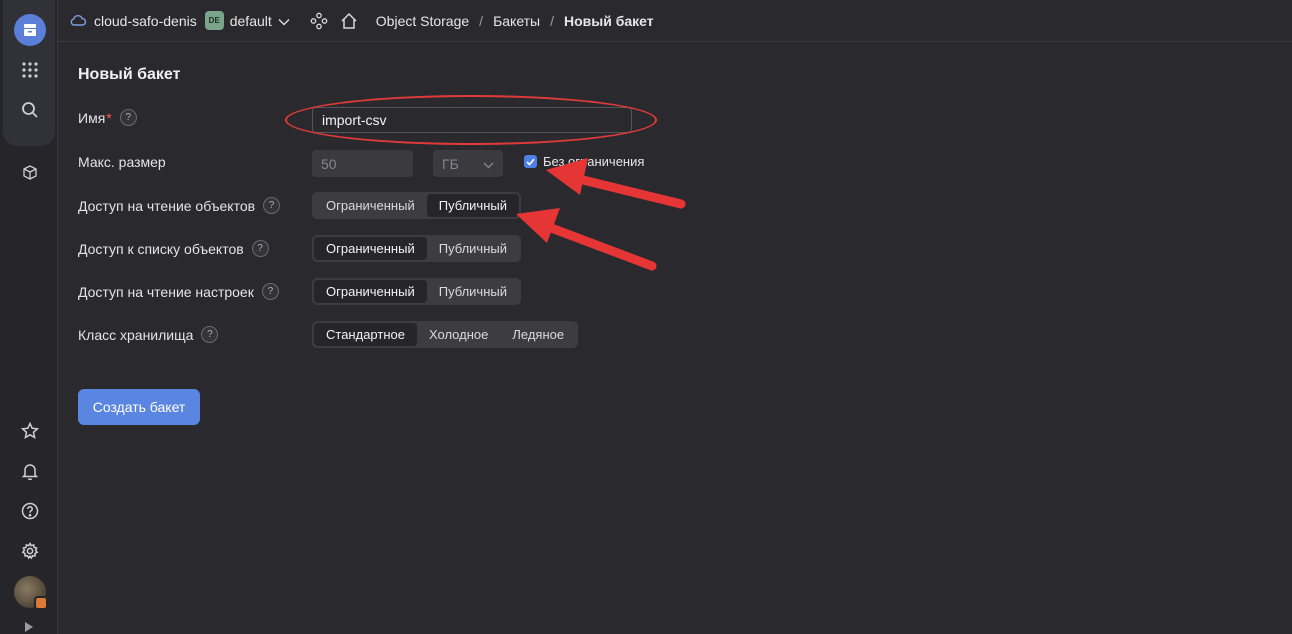 This screenshot has height=634, width=1292. Describe the element at coordinates (530, 161) in the screenshot. I see `unlimited-checkbox` at that location.